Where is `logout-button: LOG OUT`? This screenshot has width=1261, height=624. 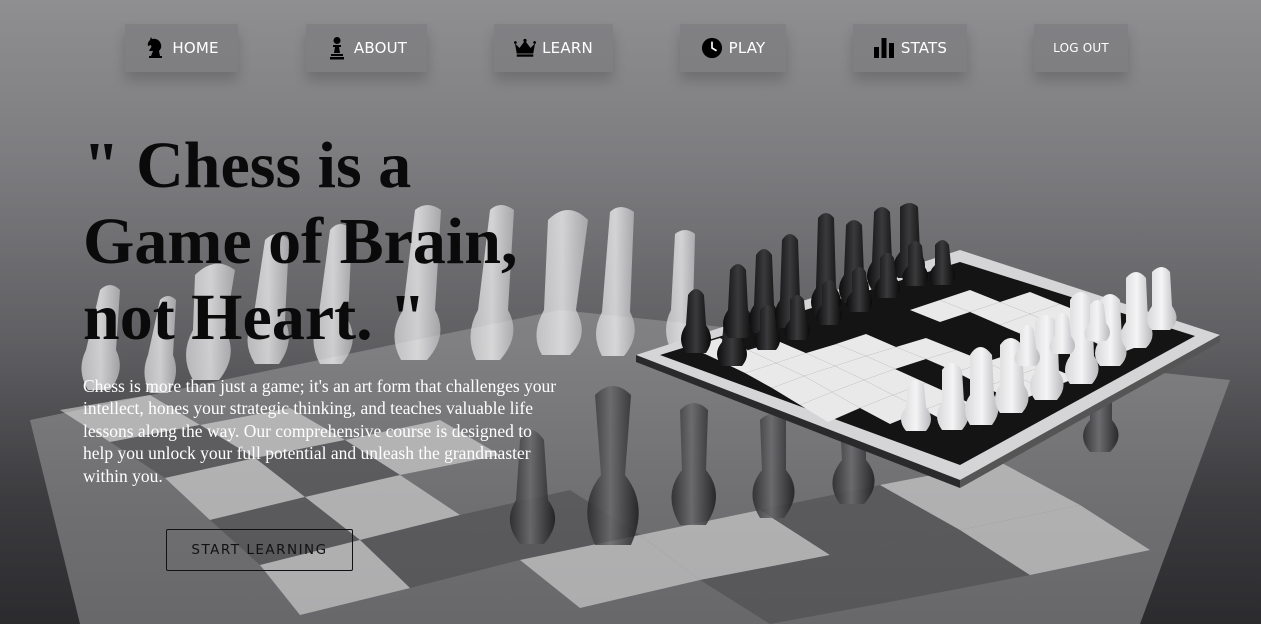 logout-button: LOG OUT is located at coordinates (1081, 48).